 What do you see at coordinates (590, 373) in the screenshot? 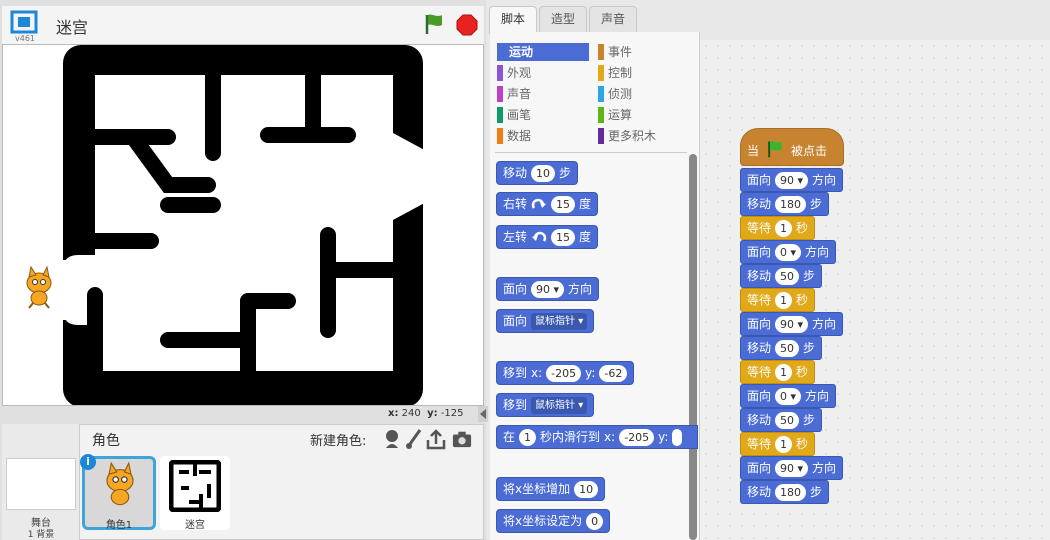
I see `block-text: y:` at bounding box center [590, 373].